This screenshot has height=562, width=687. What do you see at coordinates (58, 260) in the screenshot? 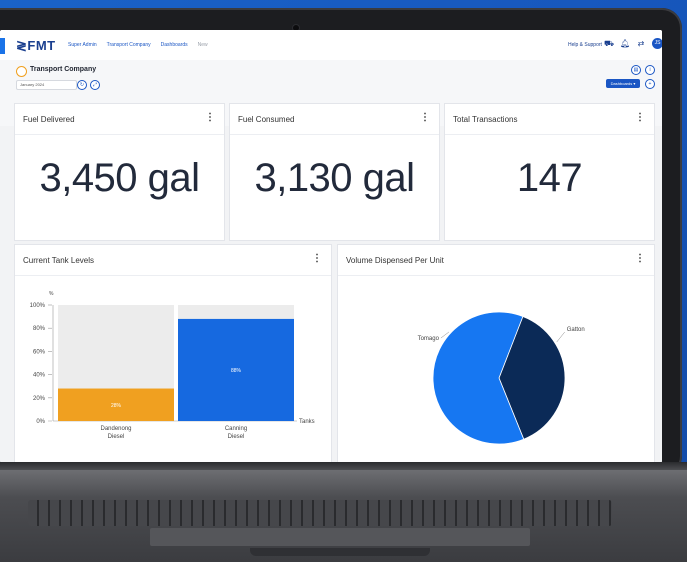
I see `chart-title: Current Tank Levels` at bounding box center [58, 260].